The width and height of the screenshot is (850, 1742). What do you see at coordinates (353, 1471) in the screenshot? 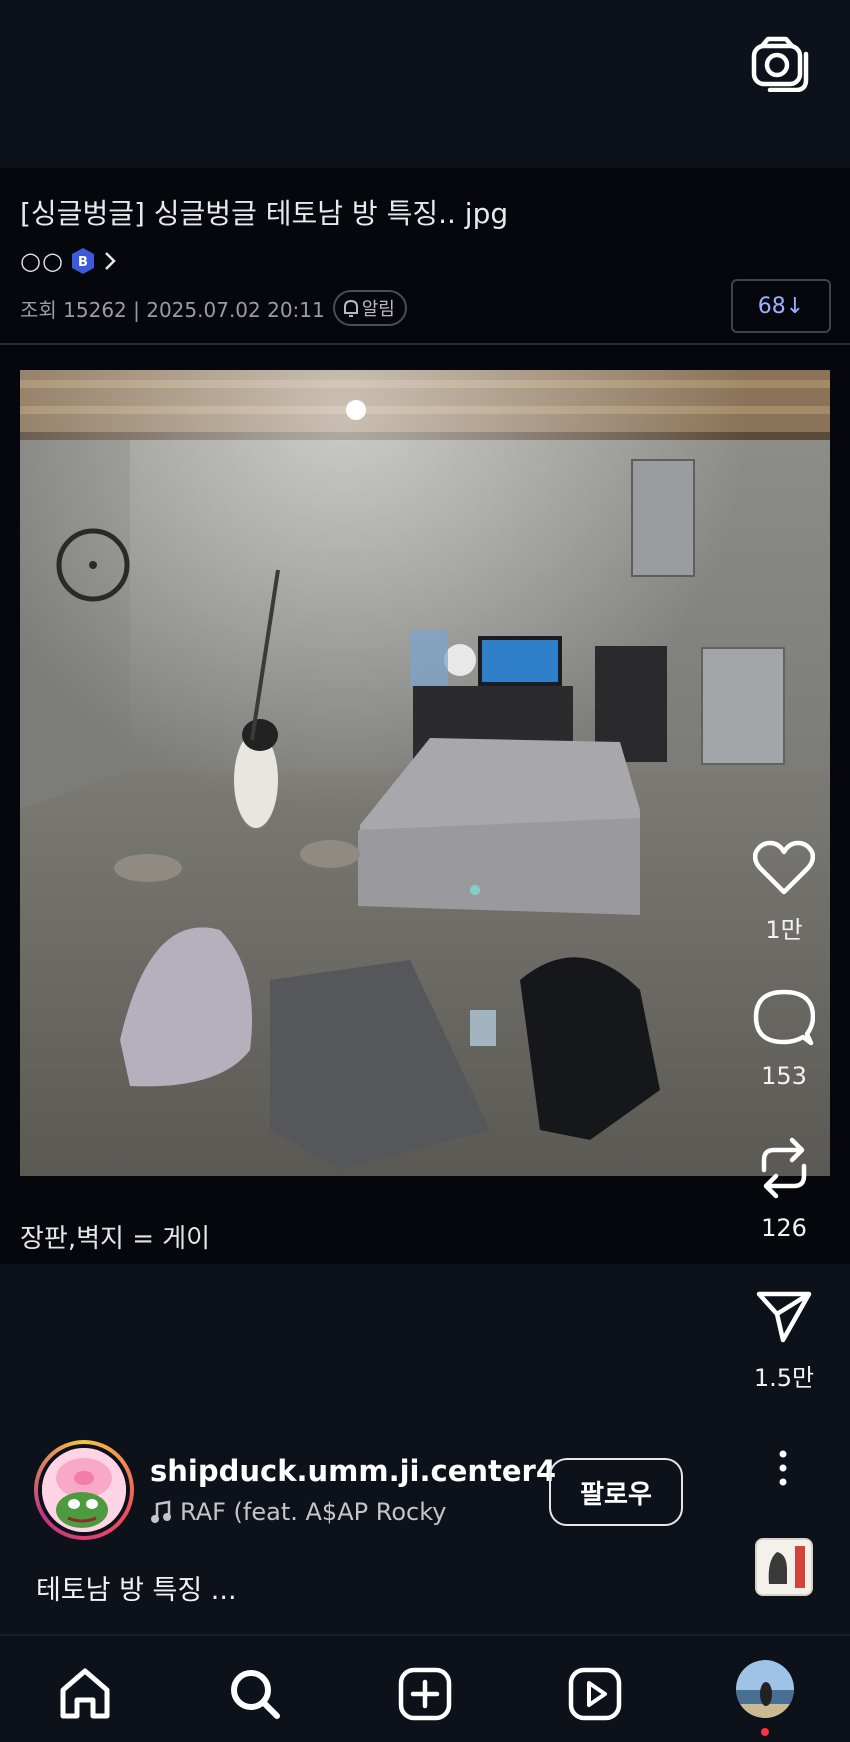
I see `username: shipduck.umm.ji.center4` at bounding box center [353, 1471].